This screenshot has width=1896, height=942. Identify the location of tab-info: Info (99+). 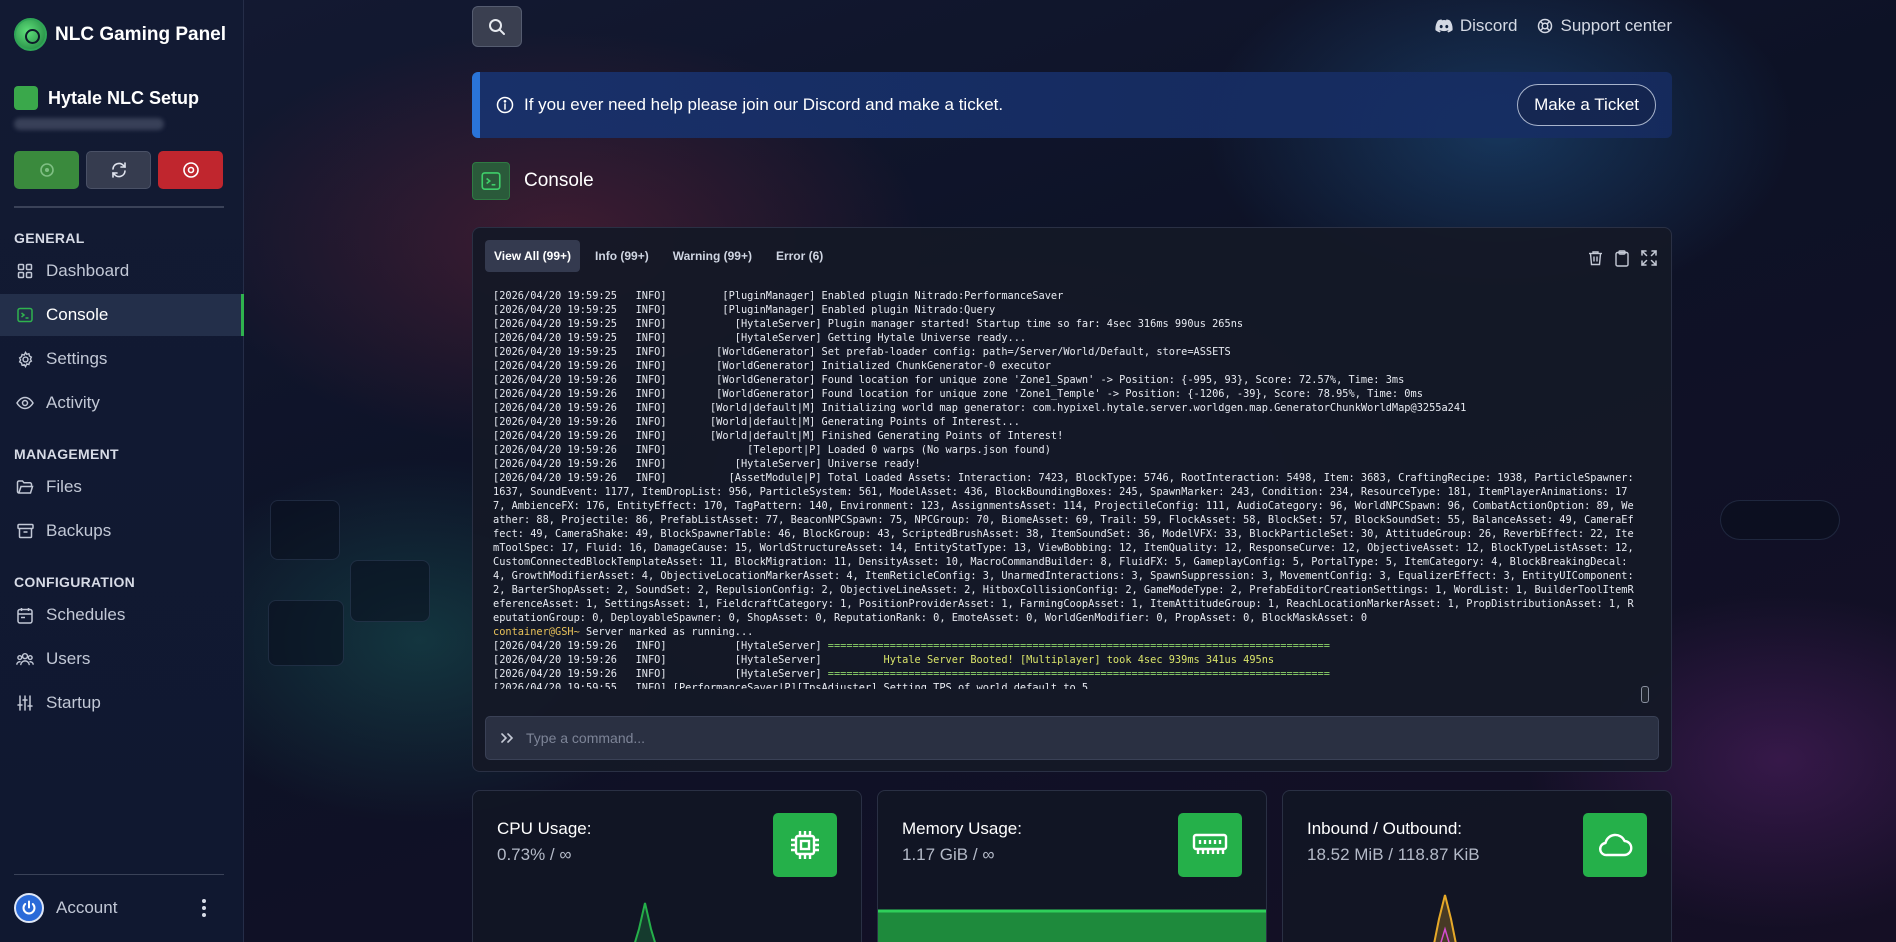
(622, 256).